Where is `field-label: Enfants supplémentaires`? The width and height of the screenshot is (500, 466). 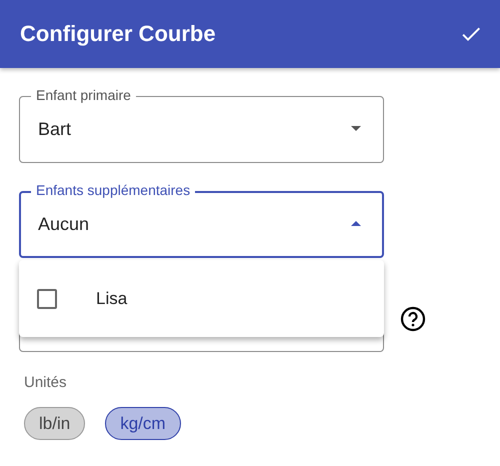 field-label: Enfants supplémentaires is located at coordinates (113, 190).